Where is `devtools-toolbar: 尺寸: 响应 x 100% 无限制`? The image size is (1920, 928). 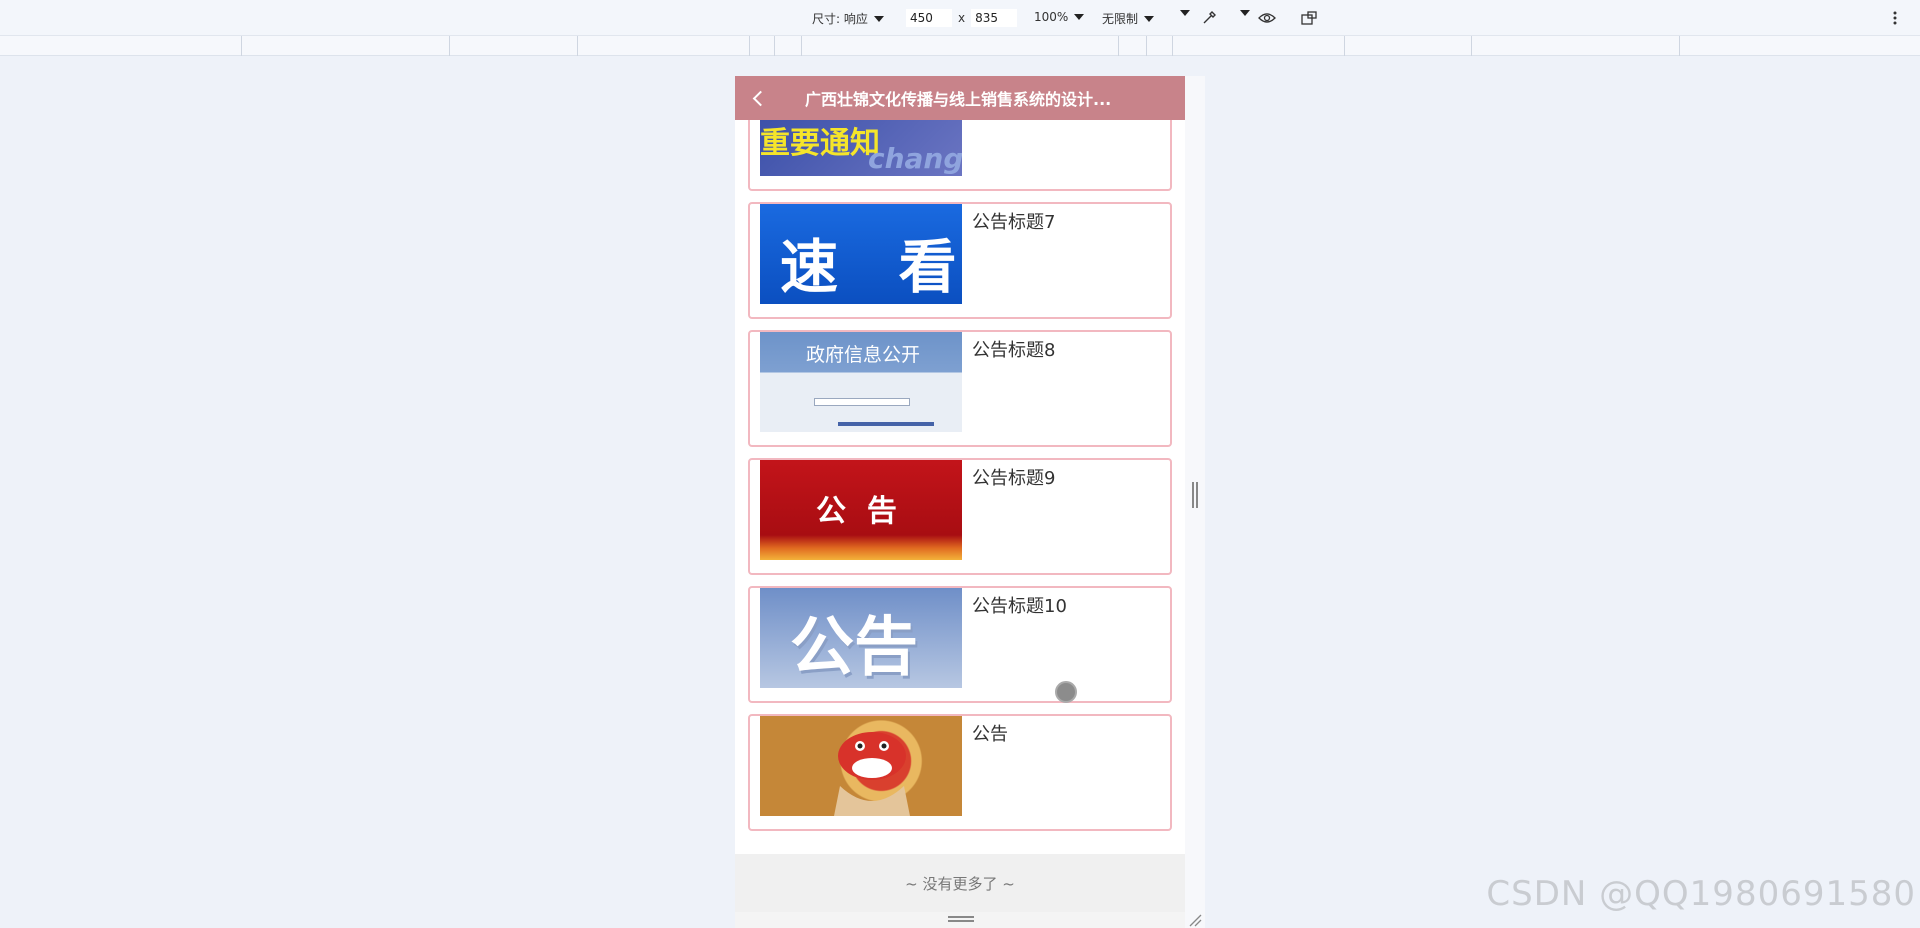
devtools-toolbar: 尺寸: 响应 x 100% 无限制 is located at coordinates (960, 18).